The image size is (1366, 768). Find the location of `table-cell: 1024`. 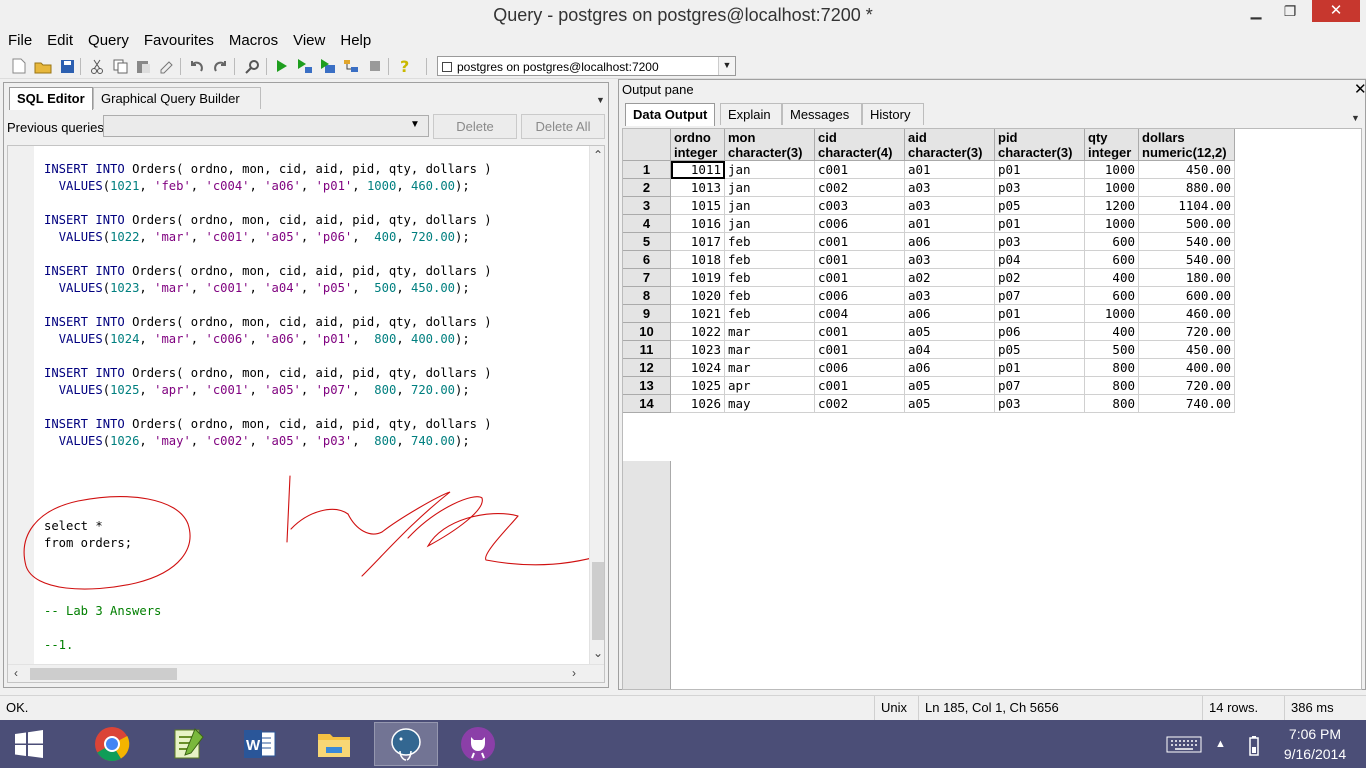

table-cell: 1024 is located at coordinates (698, 368).